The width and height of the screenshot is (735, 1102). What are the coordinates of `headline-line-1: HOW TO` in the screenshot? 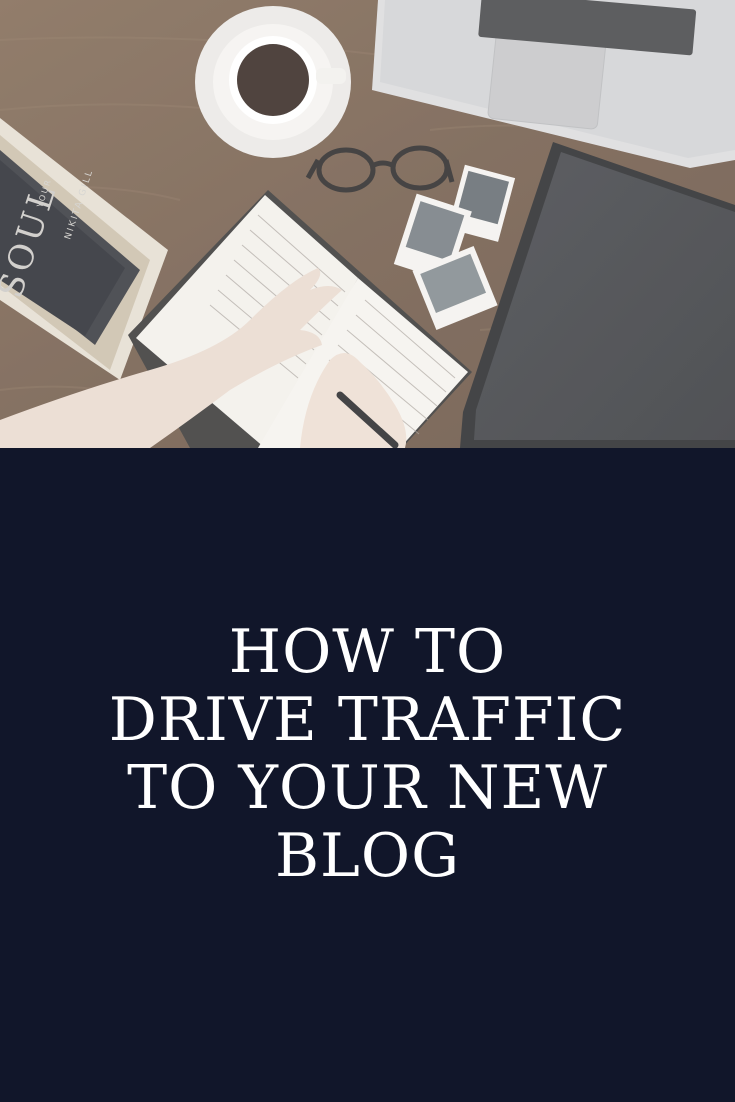 It's located at (367, 652).